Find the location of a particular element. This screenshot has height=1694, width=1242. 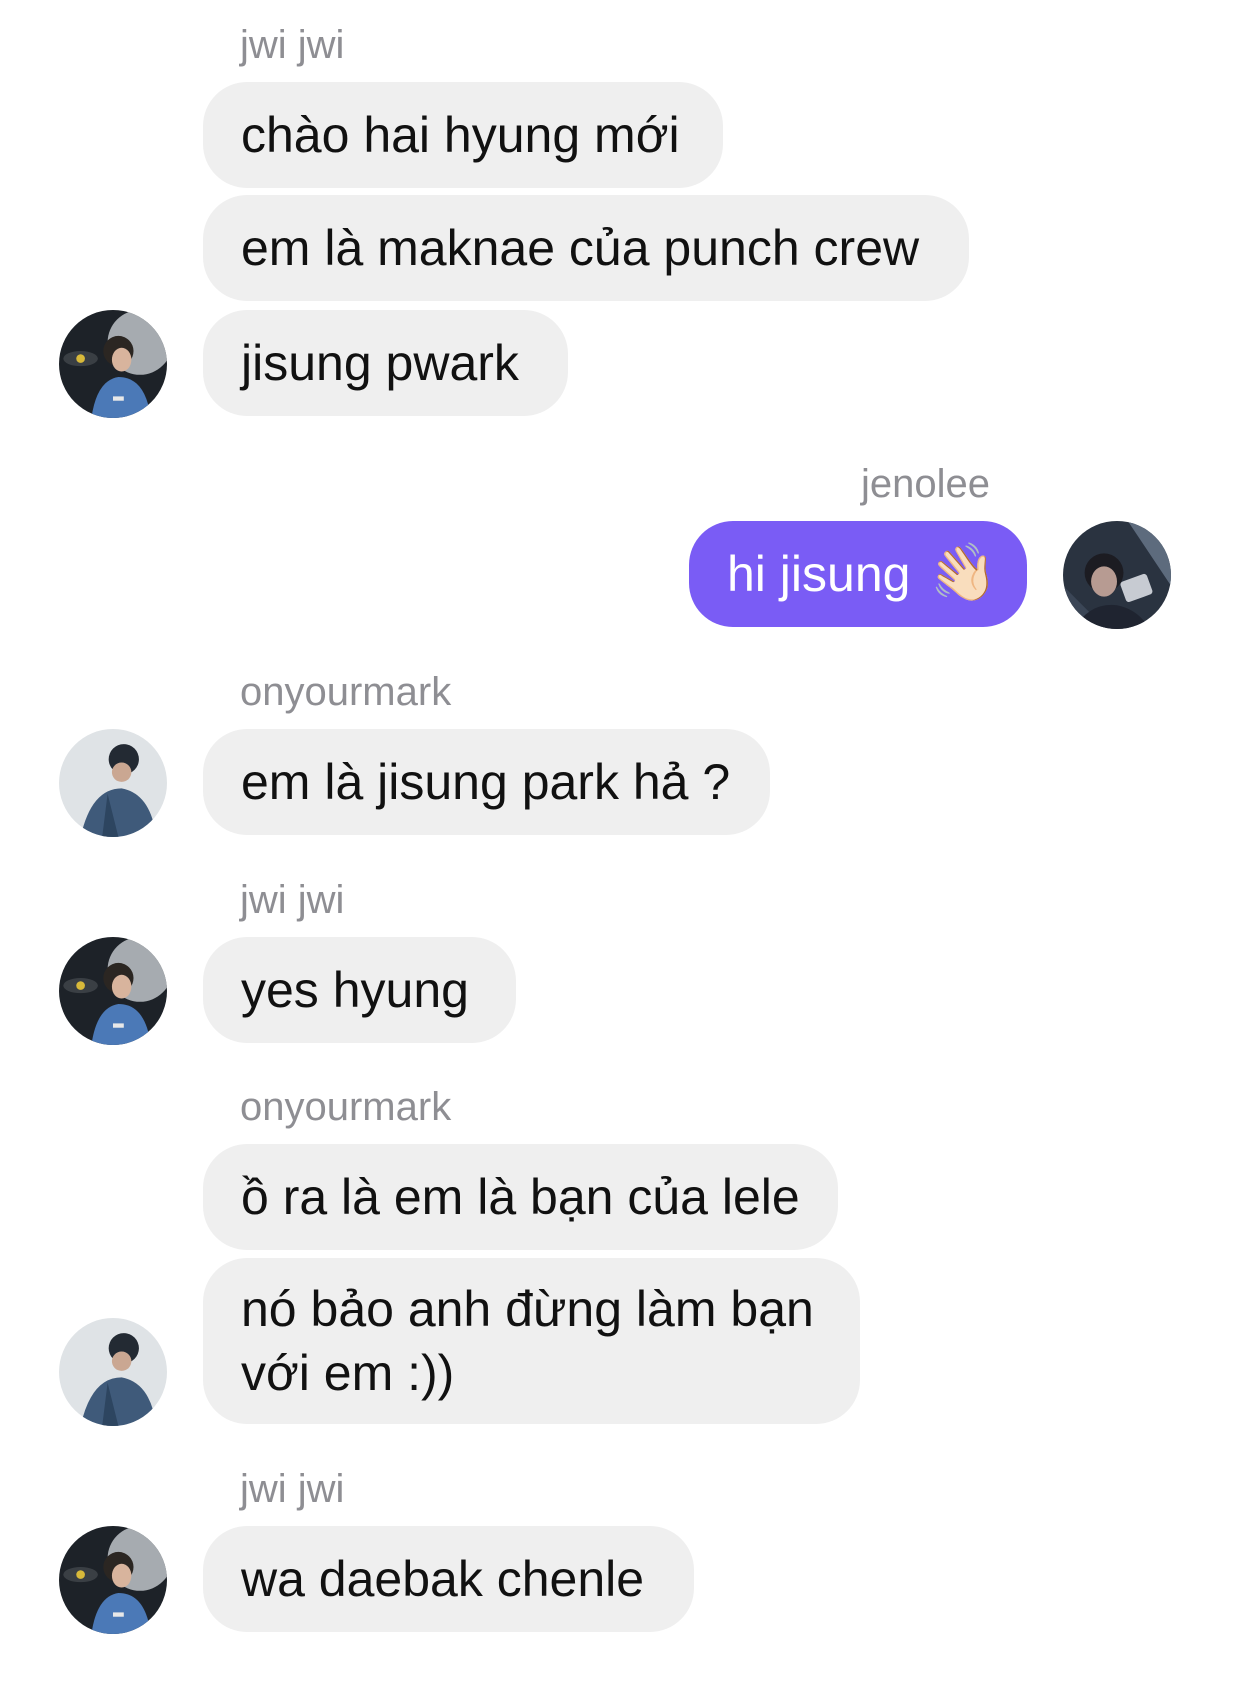

sender-name: jenolee is located at coordinates (925, 484).